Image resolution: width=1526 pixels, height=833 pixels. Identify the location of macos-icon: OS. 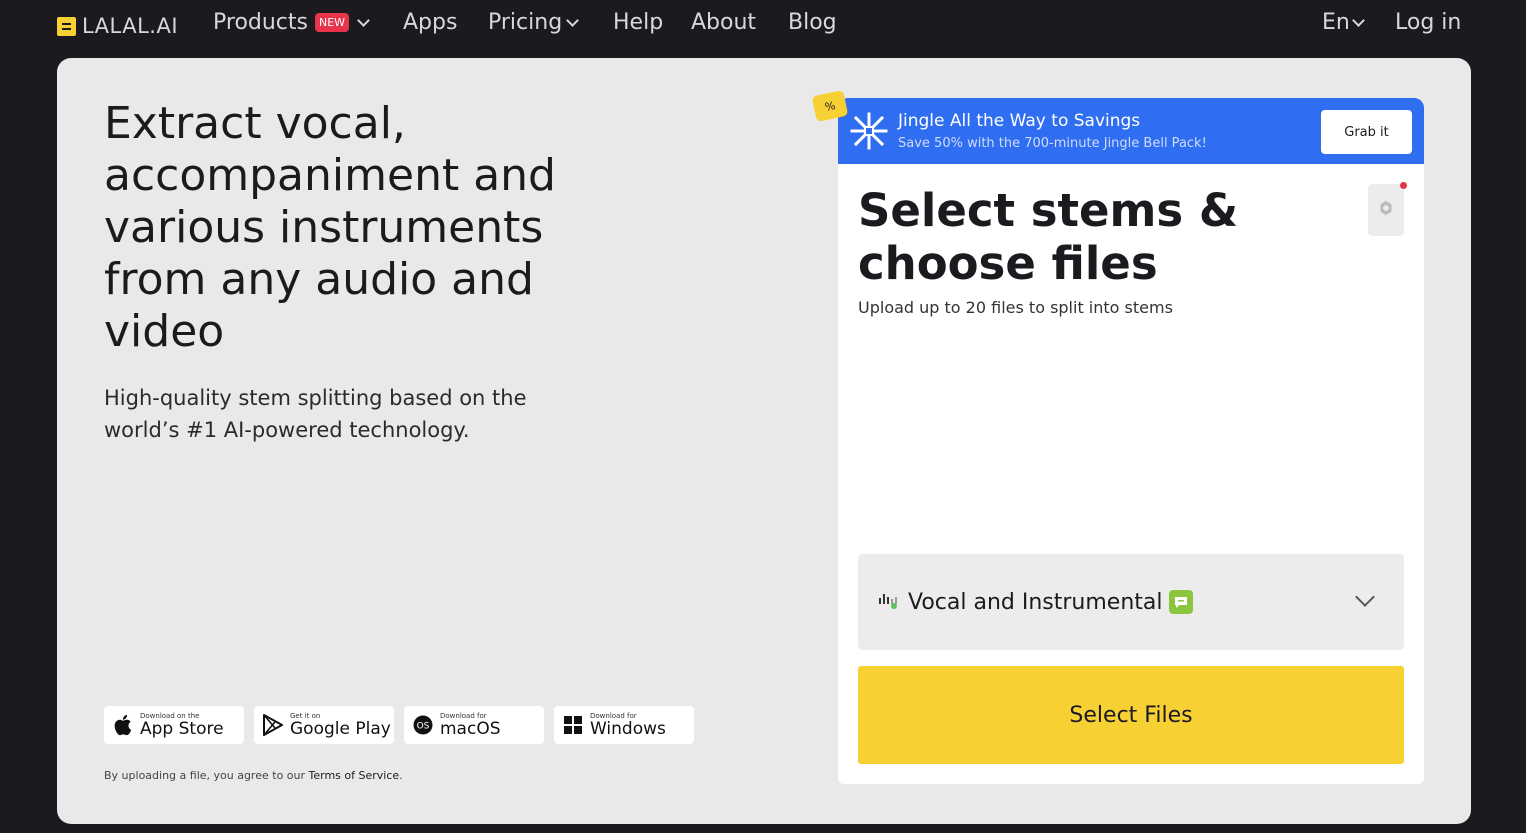
(423, 725).